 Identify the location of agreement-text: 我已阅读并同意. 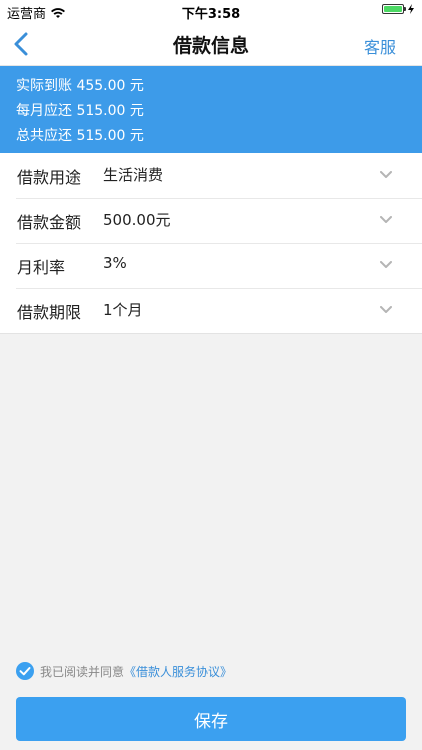
(82, 671).